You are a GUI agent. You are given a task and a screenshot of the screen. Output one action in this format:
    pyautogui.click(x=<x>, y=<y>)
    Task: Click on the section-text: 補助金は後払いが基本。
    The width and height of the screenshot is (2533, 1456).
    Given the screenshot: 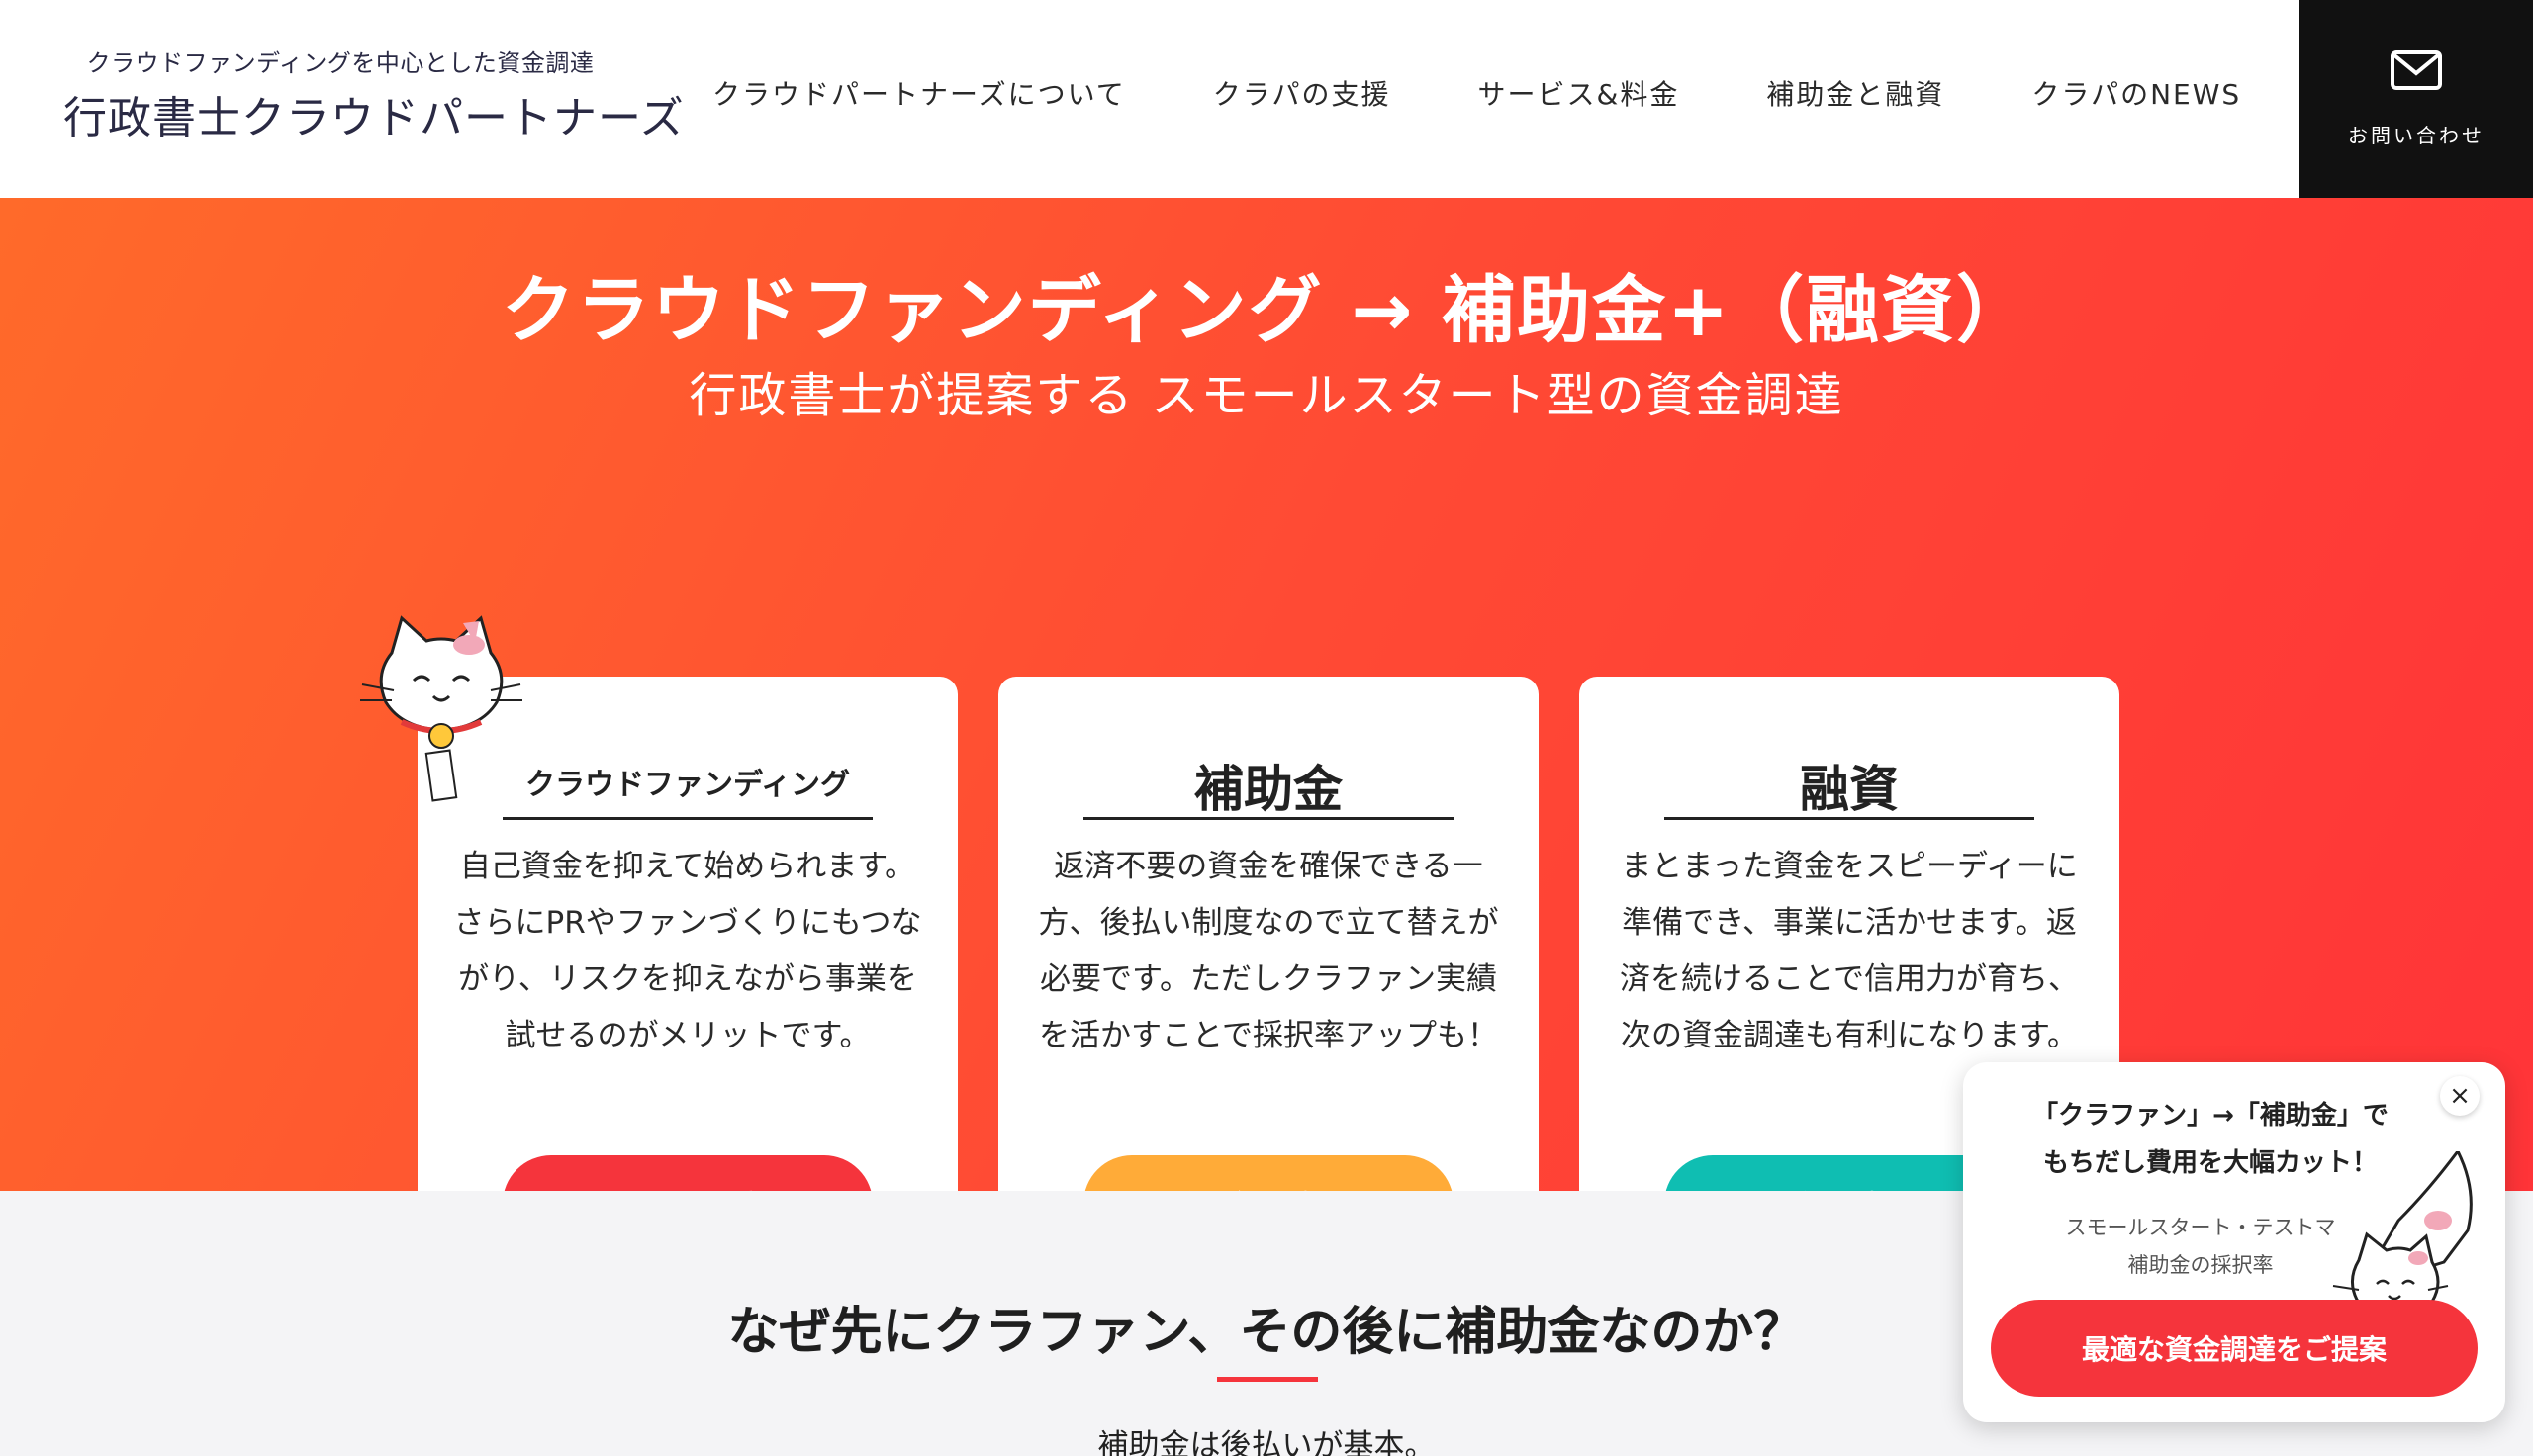 What is the action you would take?
    pyautogui.click(x=1266, y=1442)
    